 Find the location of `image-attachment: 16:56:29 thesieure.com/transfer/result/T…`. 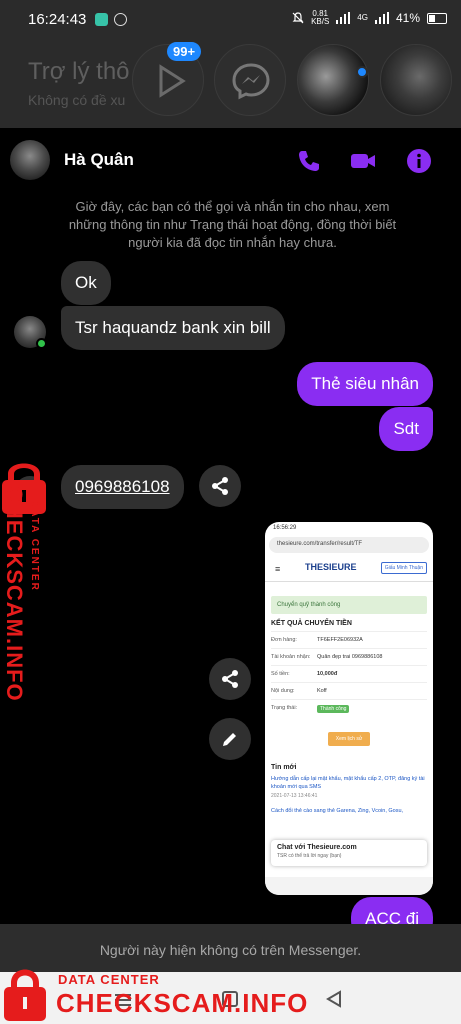

image-attachment: 16:56:29 thesieure.com/transfer/result/T… is located at coordinates (349, 708).